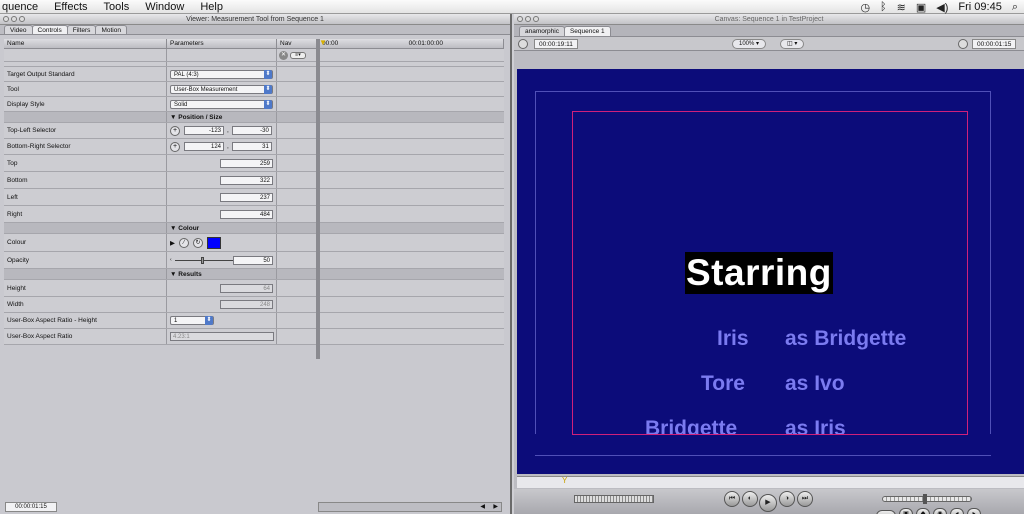  What do you see at coordinates (886, 512) in the screenshot?
I see `match-frame-icon: ⏸⏸` at bounding box center [886, 512].